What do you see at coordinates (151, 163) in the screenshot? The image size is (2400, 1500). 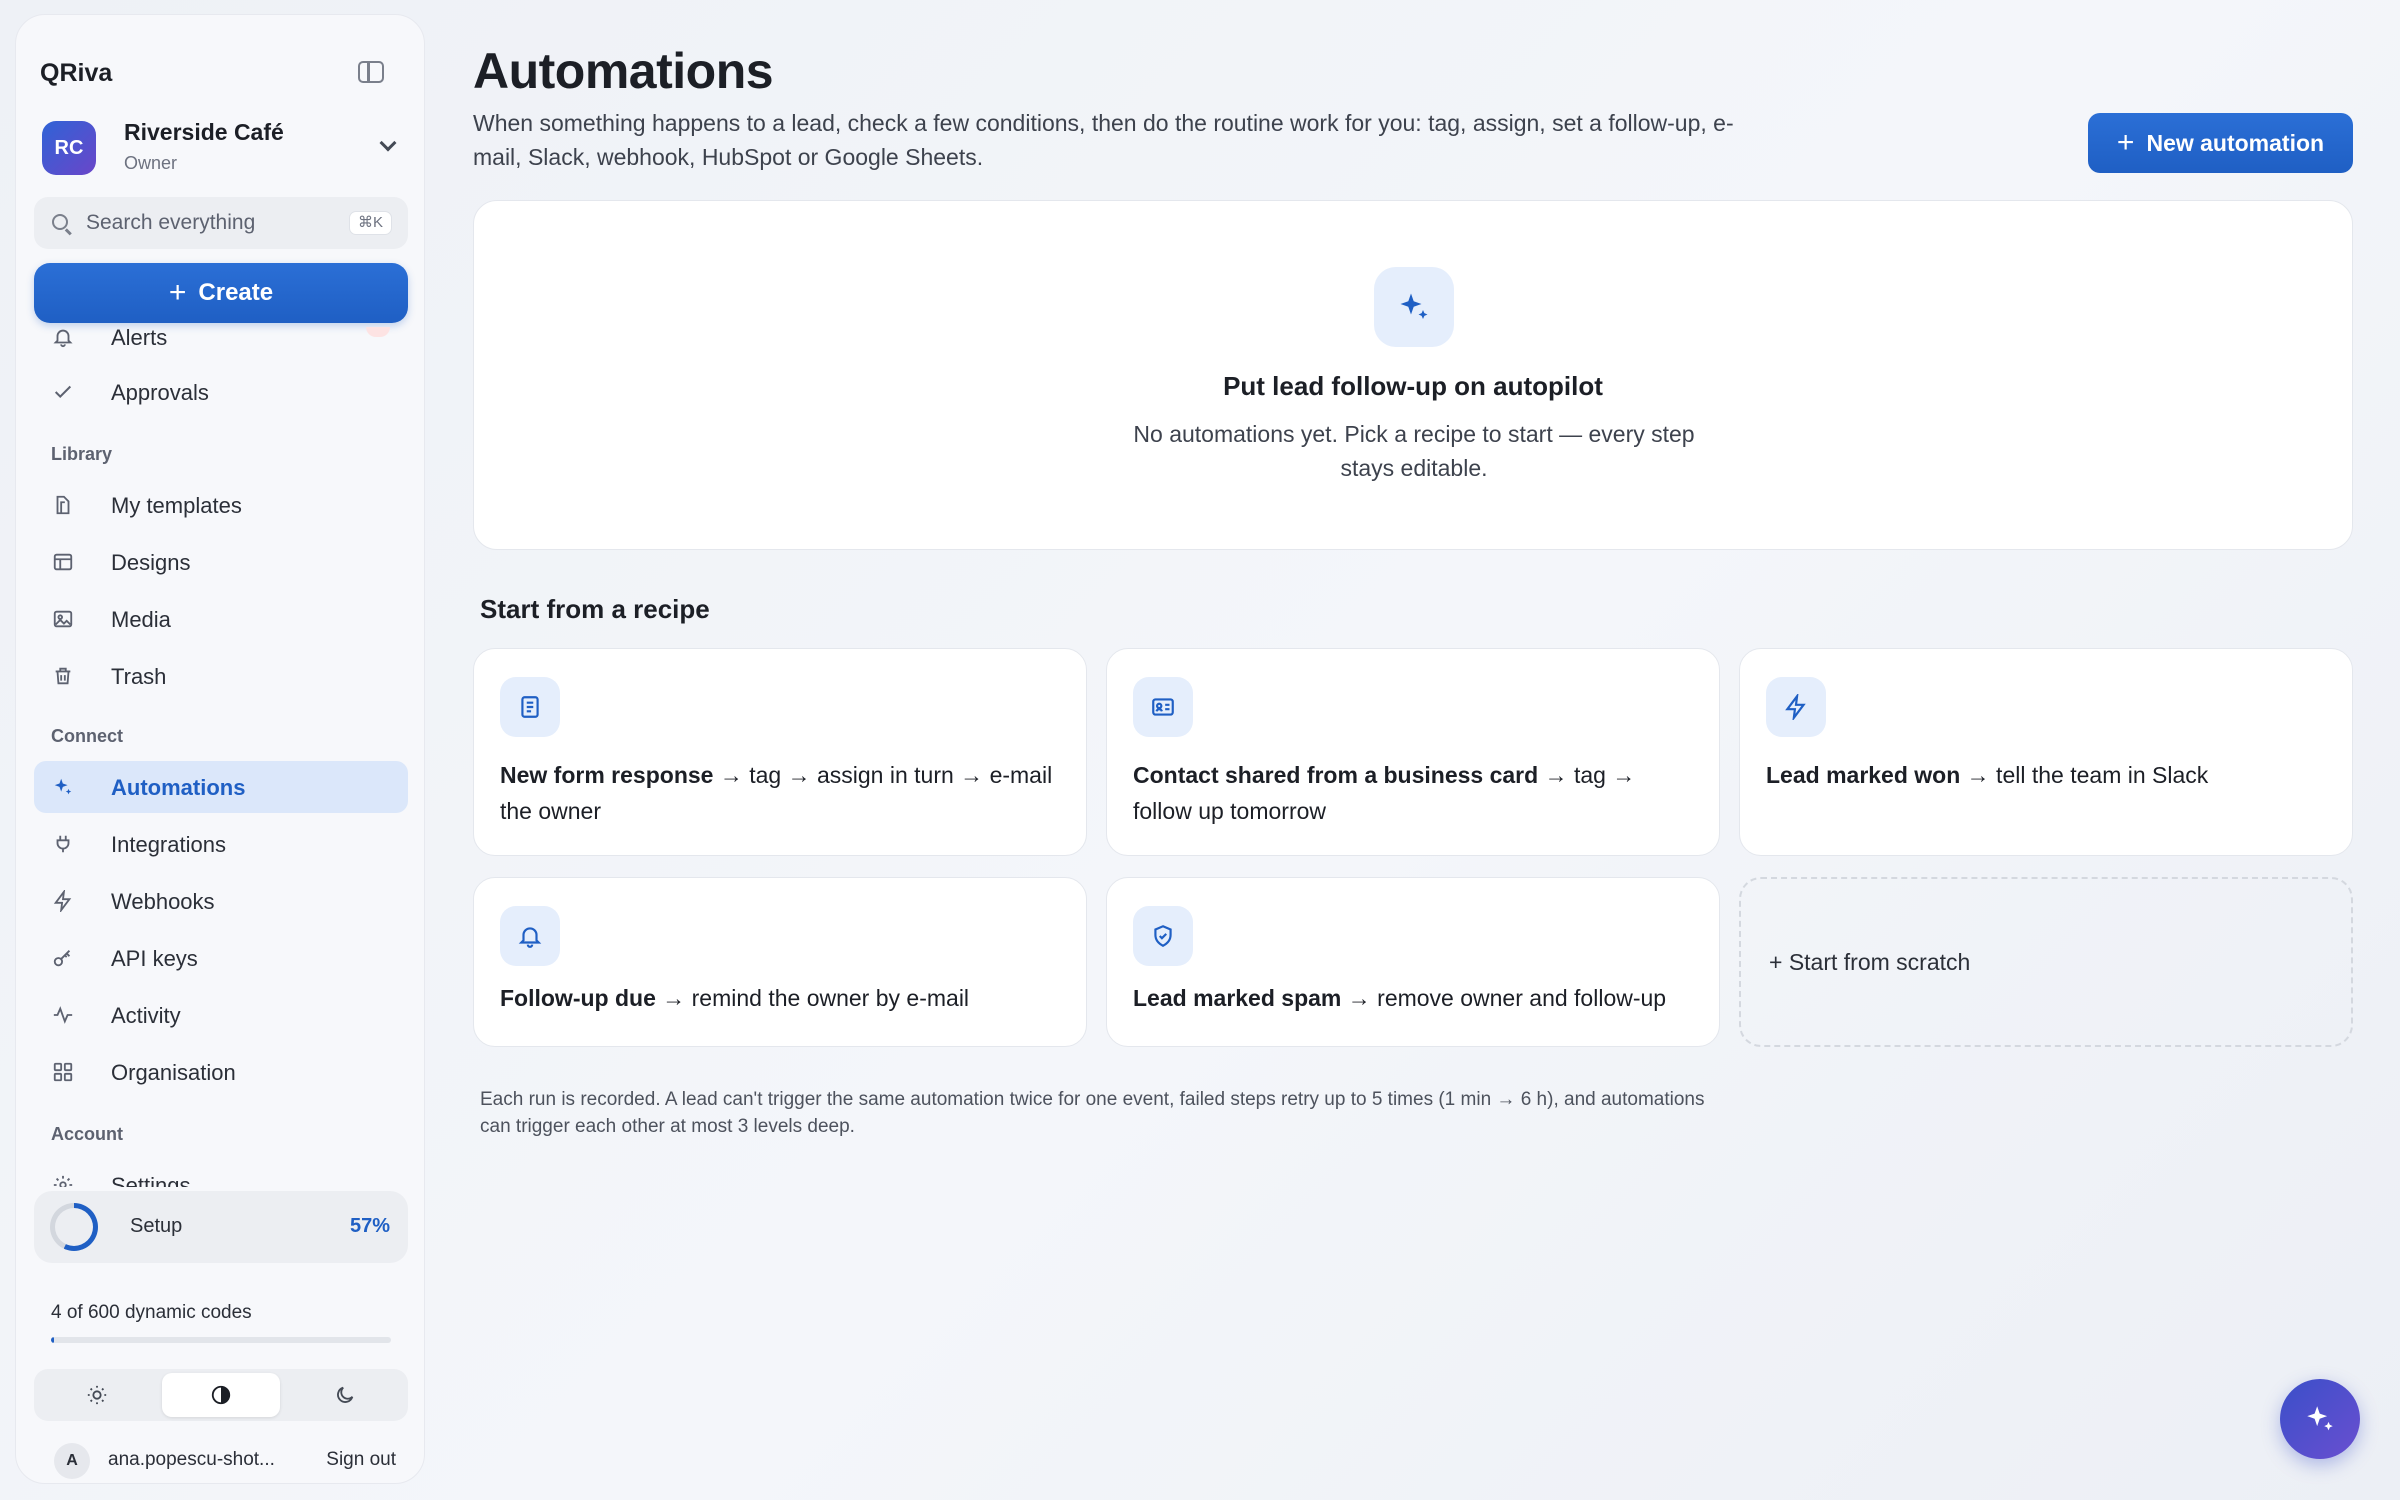 I see `org-role: Owner` at bounding box center [151, 163].